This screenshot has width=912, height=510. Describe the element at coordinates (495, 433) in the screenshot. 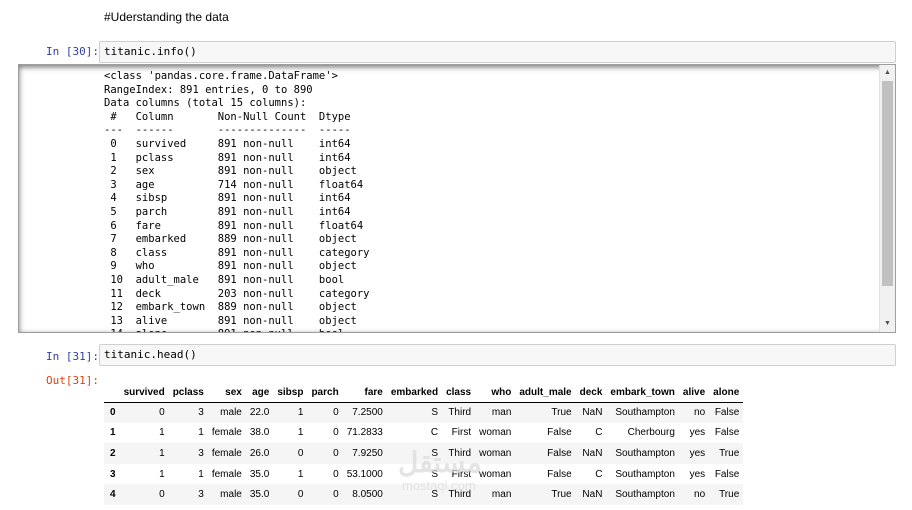

I see `table-cell: woman` at that location.